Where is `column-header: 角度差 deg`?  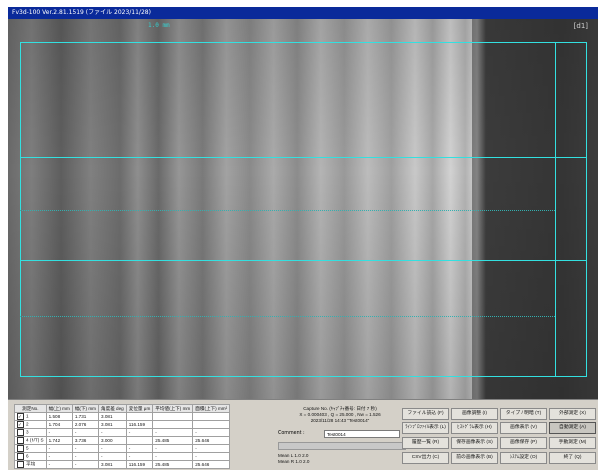 column-header: 角度差 deg is located at coordinates (112, 408).